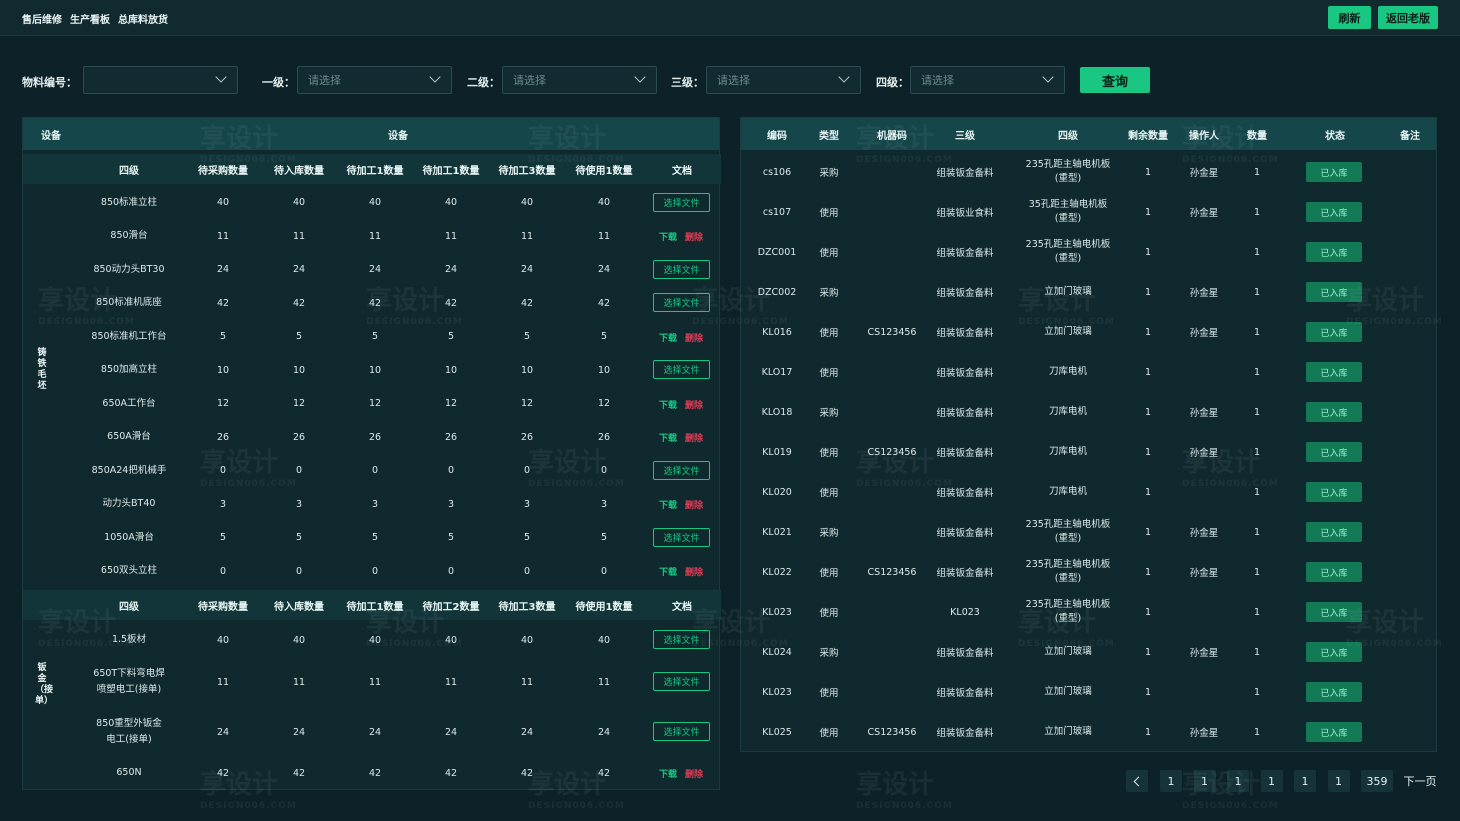 Image resolution: width=1460 pixels, height=821 pixels. Describe the element at coordinates (374, 80) in the screenshot. I see `level1-select: 请选择` at that location.